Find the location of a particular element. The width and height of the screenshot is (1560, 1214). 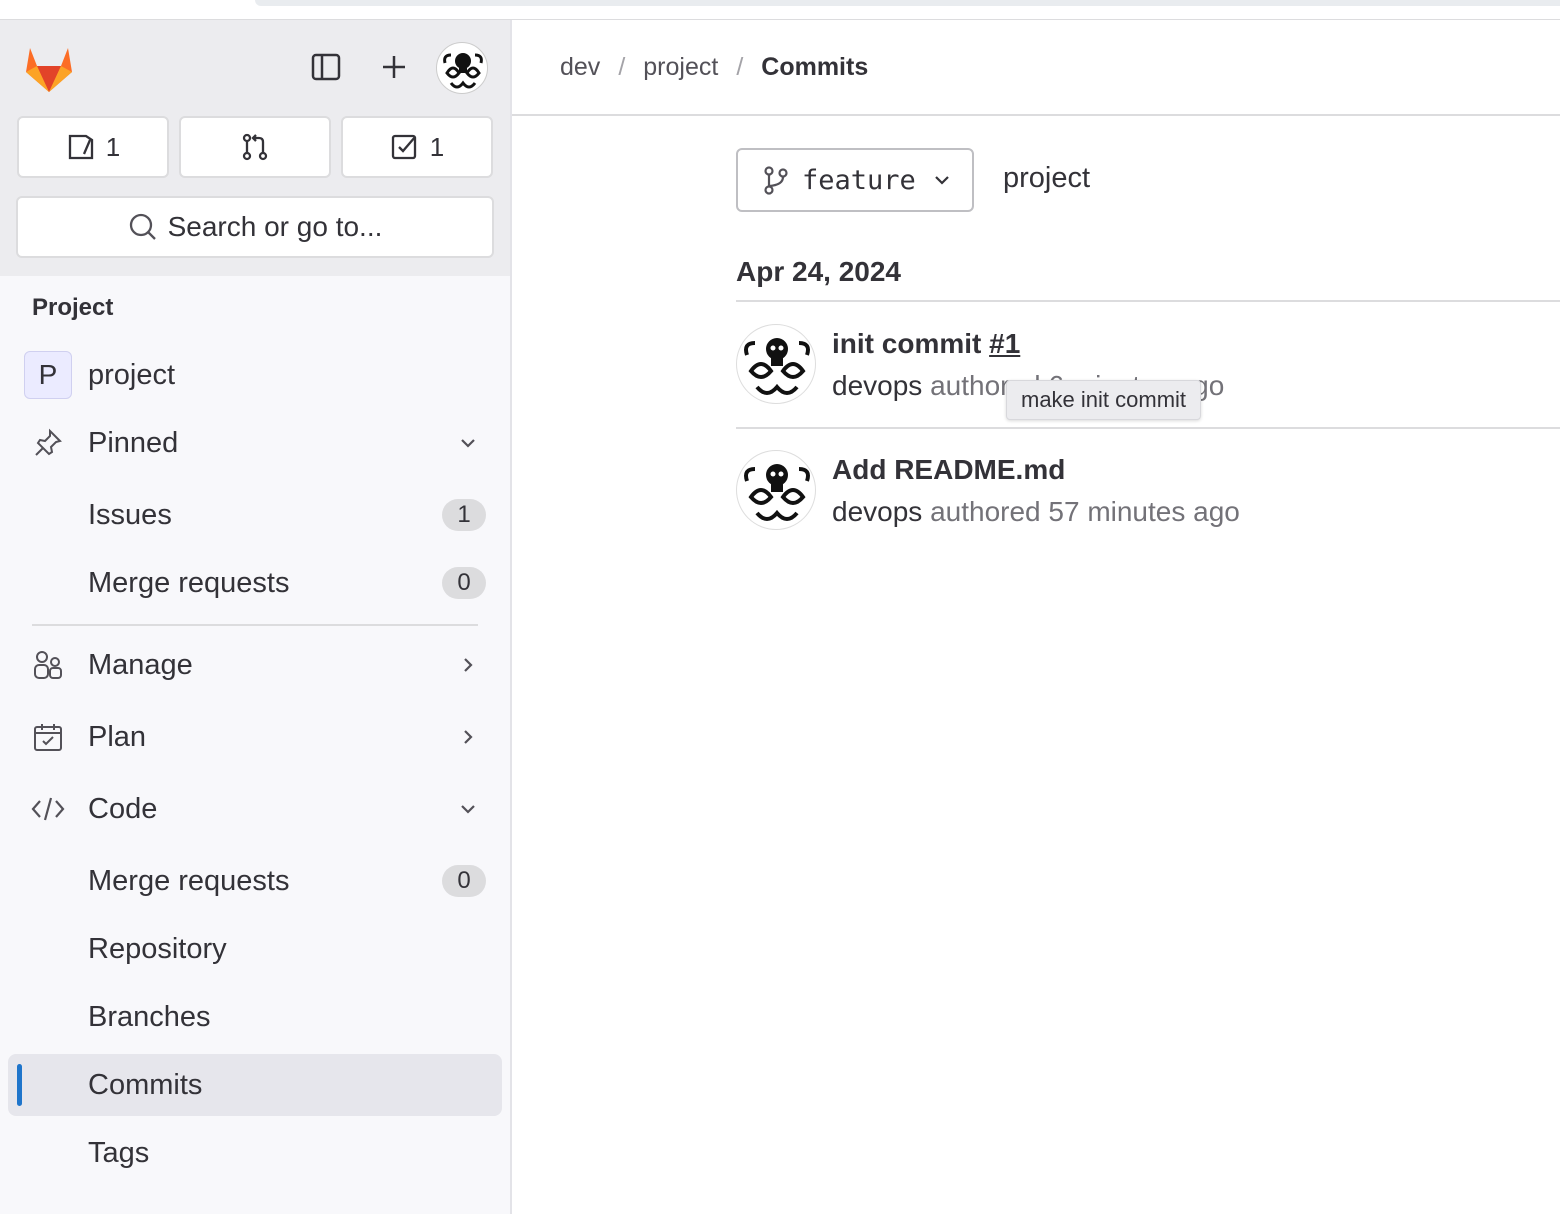

breadcrumb: dev / project / Commits is located at coordinates (714, 67).